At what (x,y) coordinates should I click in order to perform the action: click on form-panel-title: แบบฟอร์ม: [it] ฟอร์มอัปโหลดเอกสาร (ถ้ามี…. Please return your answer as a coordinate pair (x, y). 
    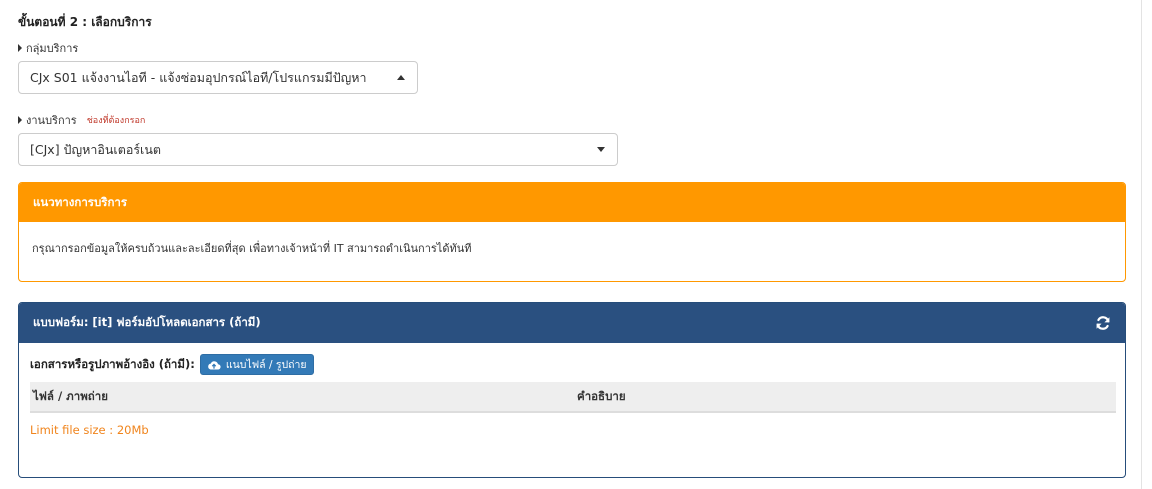
    Looking at the image, I should click on (147, 322).